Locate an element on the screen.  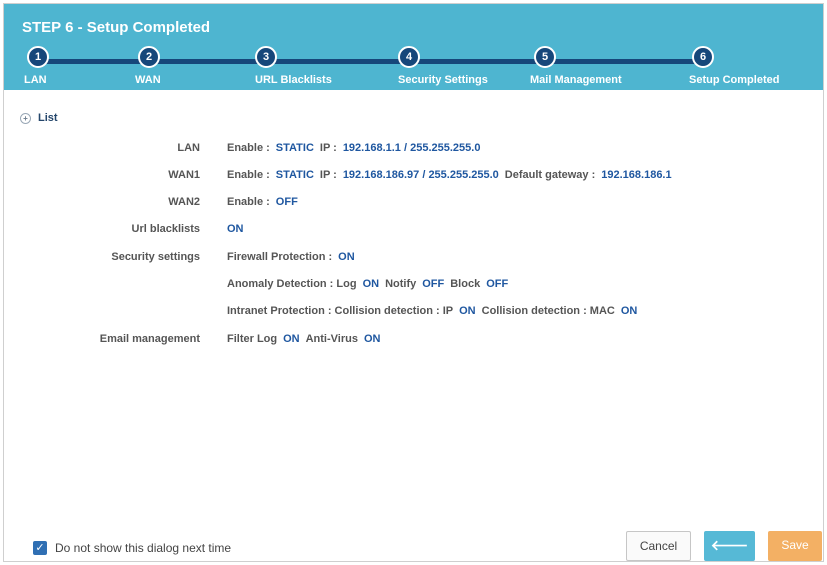
row-content: Enable : OFF is located at coordinates (262, 202).